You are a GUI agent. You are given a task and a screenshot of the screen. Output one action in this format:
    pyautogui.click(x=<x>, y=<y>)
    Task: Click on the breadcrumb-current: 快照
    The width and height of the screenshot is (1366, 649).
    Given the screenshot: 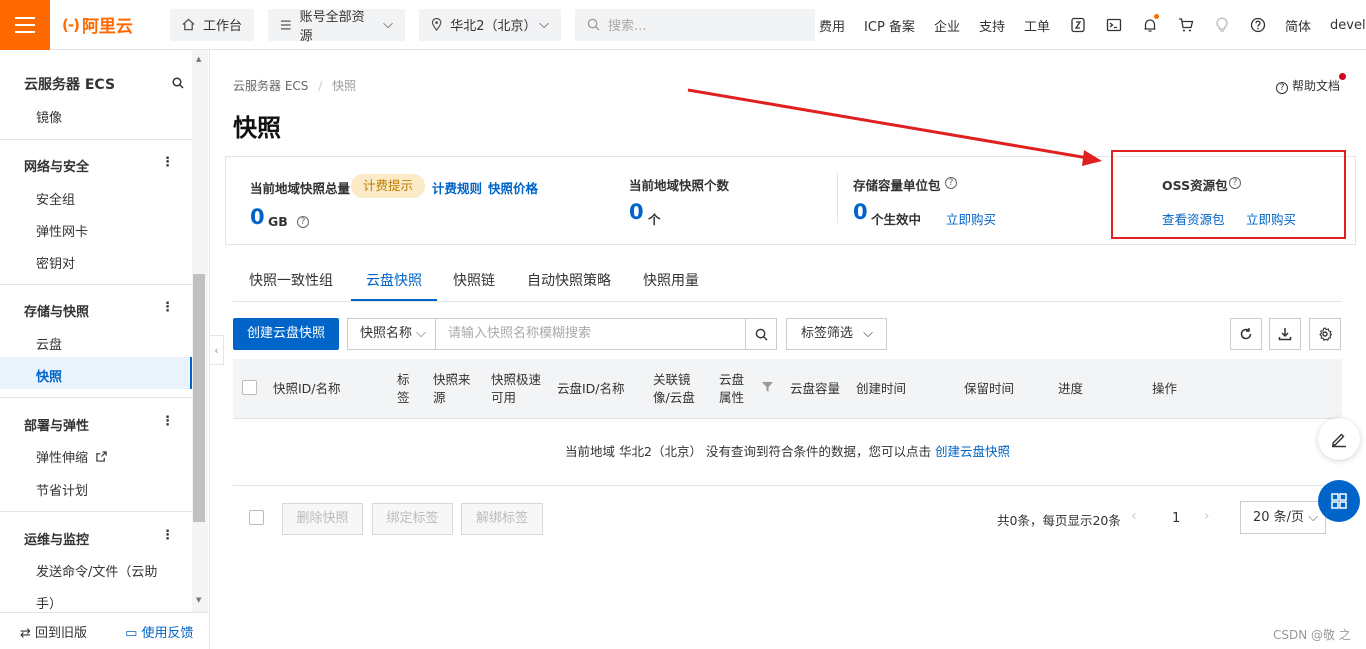 What is the action you would take?
    pyautogui.click(x=344, y=86)
    